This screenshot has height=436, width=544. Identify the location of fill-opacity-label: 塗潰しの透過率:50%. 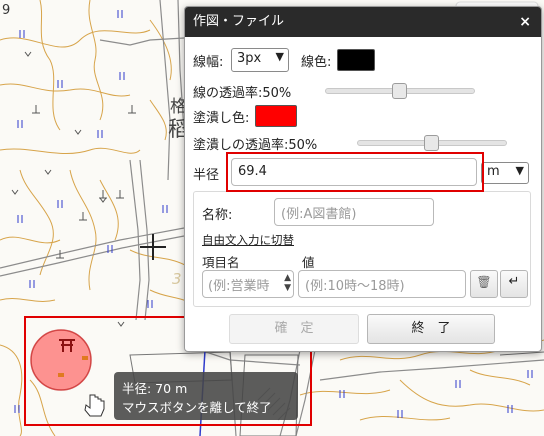
(255, 145).